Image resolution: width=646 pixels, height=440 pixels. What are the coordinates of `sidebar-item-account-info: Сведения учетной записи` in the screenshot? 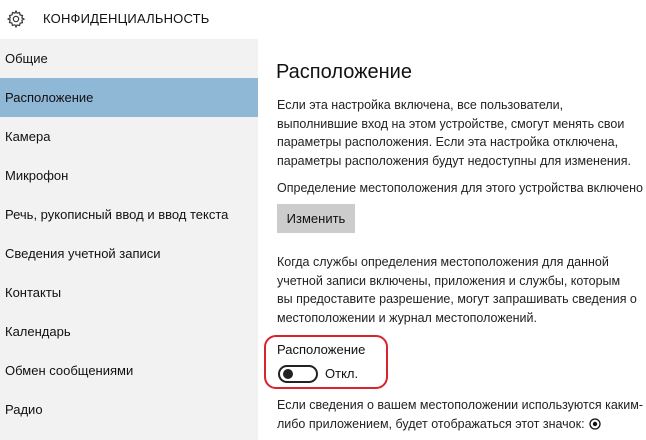 It's located at (129, 253).